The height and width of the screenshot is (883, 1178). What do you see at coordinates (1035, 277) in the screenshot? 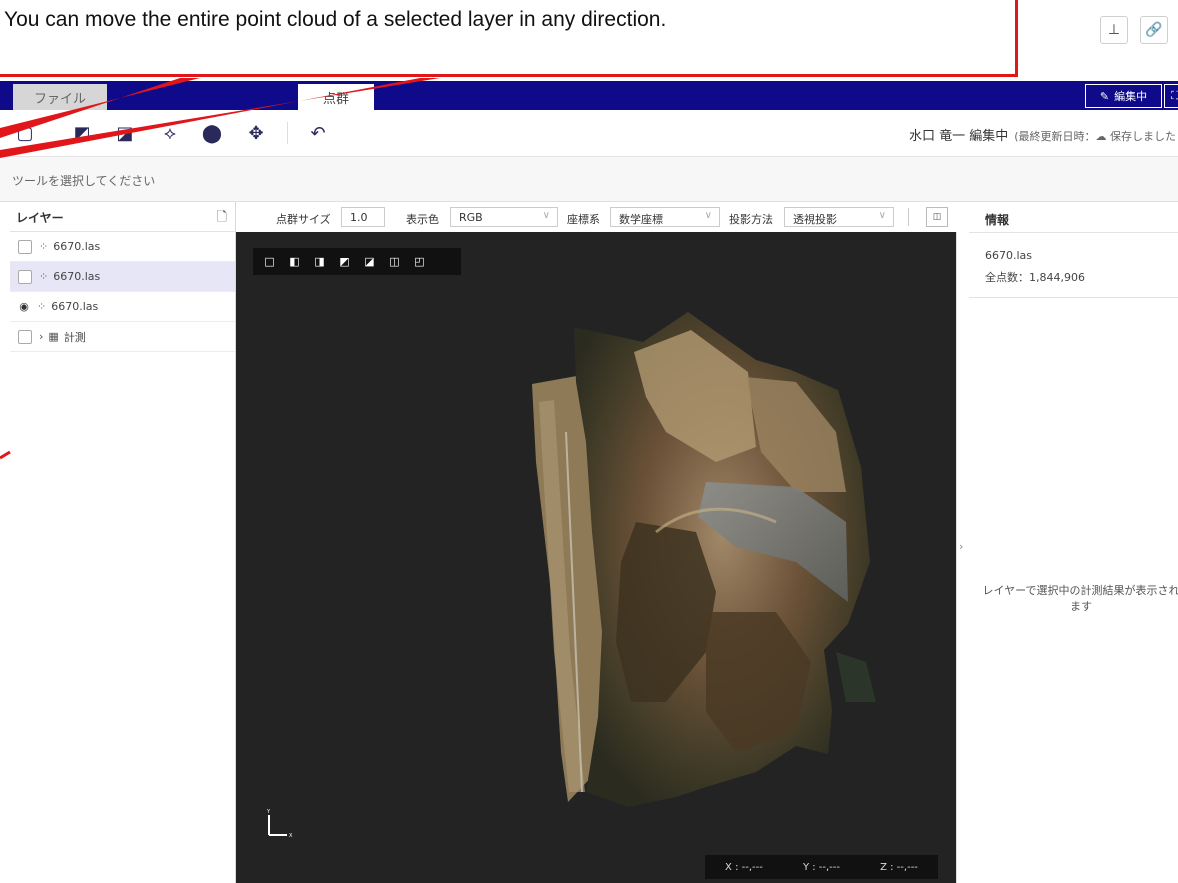
I see `info-point-count: 全点数：1,844,906` at bounding box center [1035, 277].